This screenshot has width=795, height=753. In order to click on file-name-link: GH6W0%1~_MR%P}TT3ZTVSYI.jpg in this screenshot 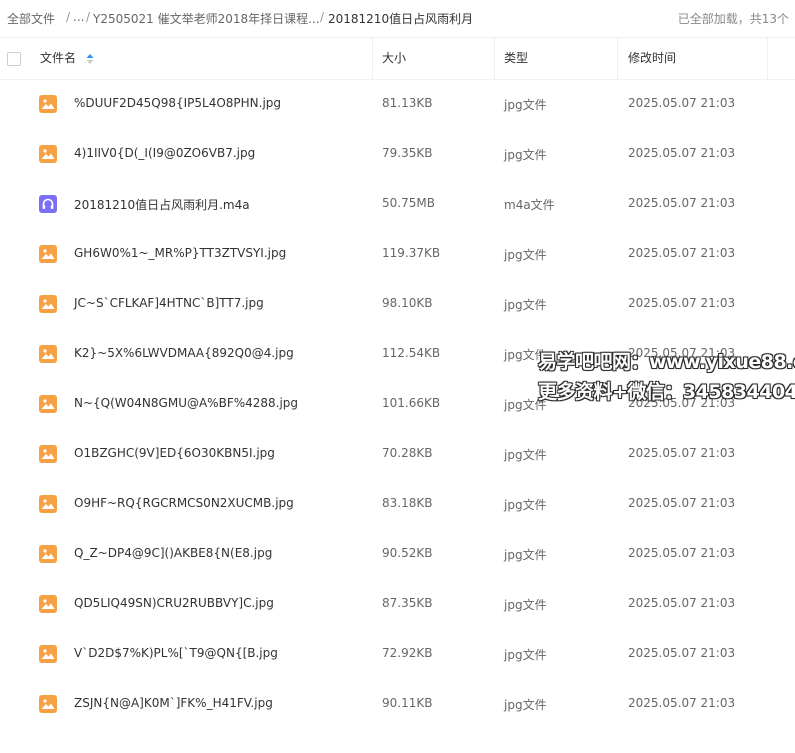, I will do `click(180, 253)`.